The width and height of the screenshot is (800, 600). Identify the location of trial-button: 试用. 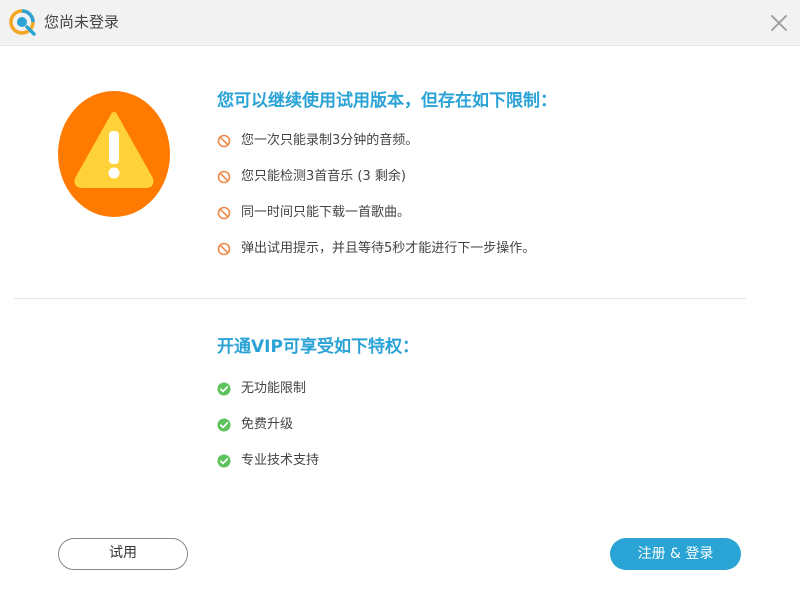
(123, 554).